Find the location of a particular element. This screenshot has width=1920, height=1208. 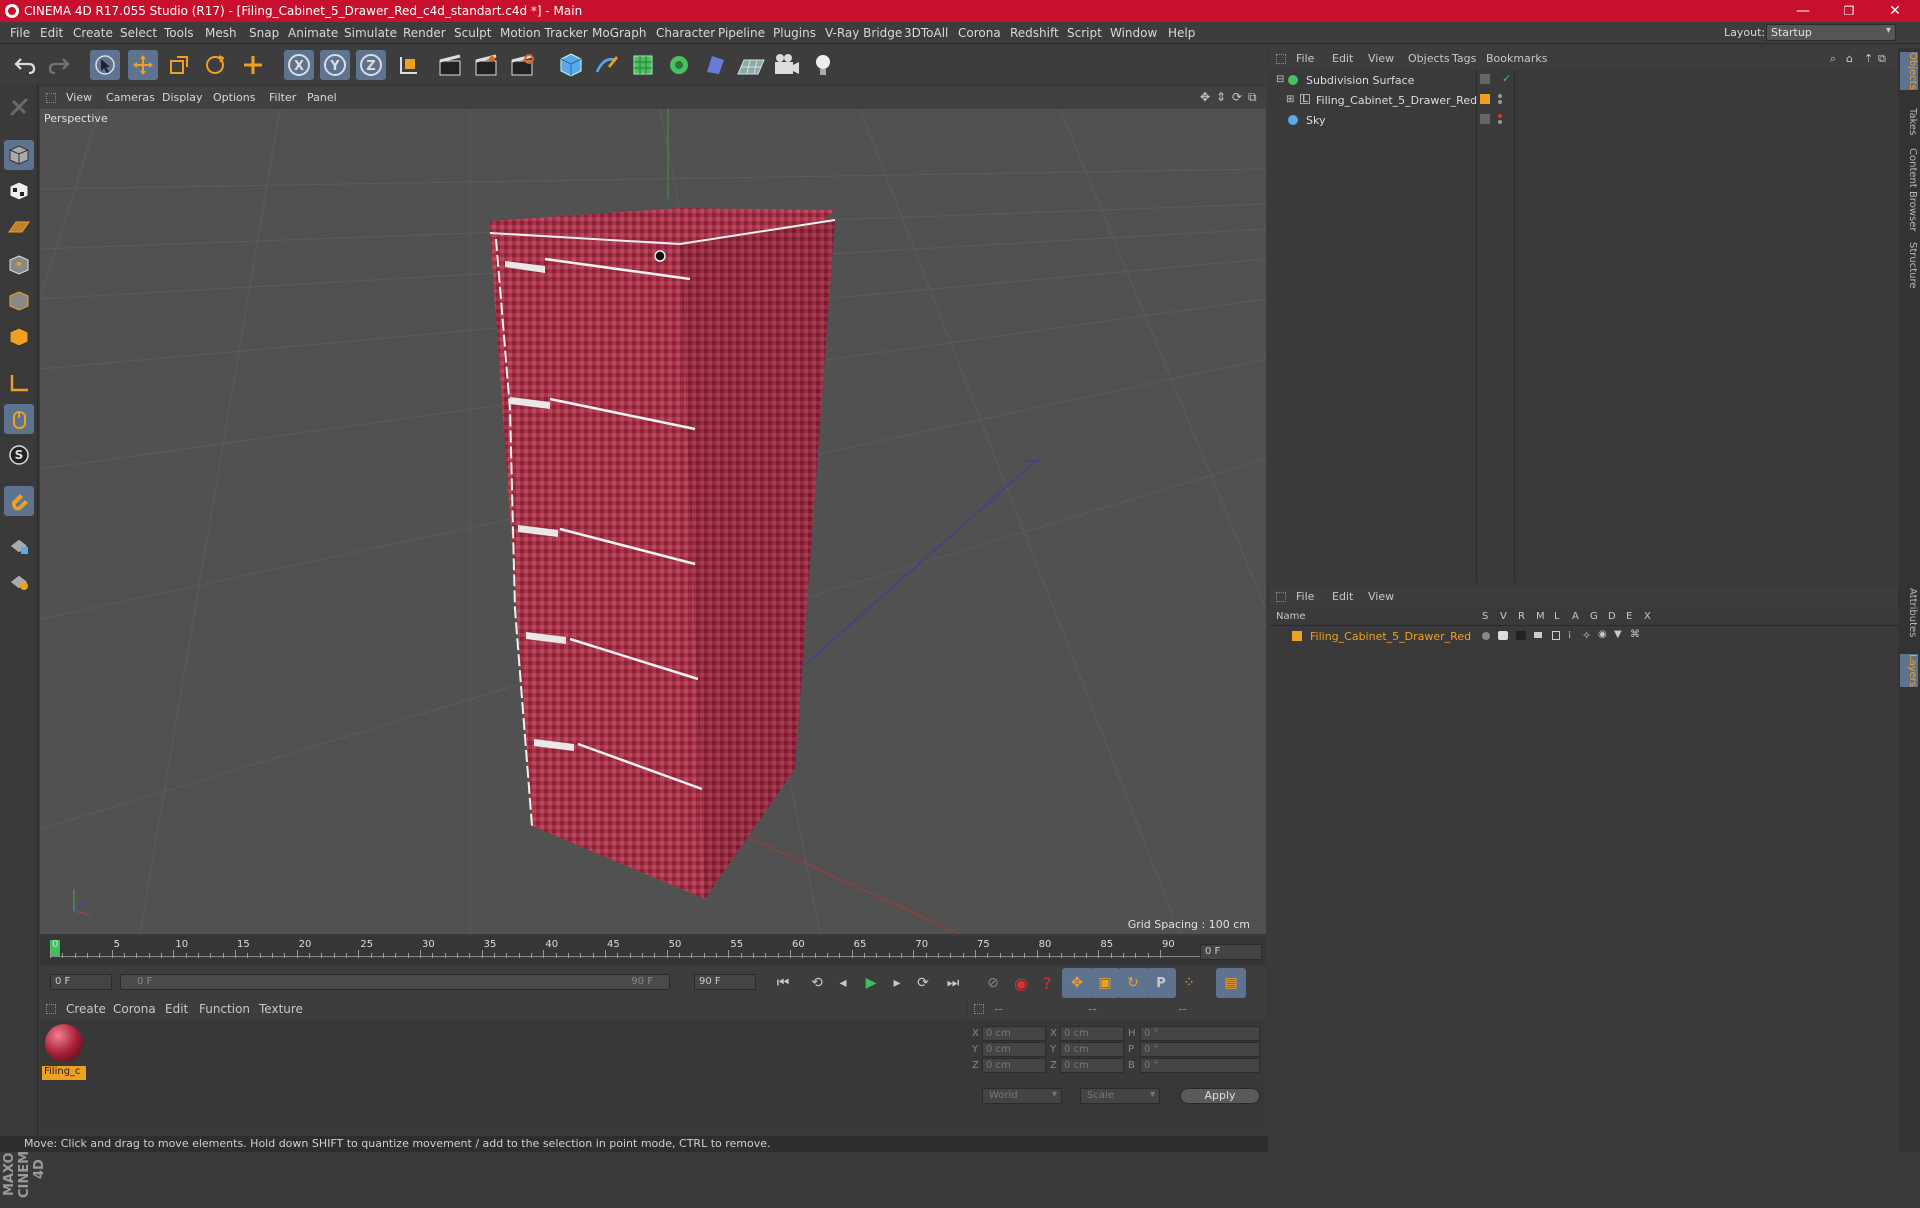

om-menu-objects: Objects is located at coordinates (1429, 58).